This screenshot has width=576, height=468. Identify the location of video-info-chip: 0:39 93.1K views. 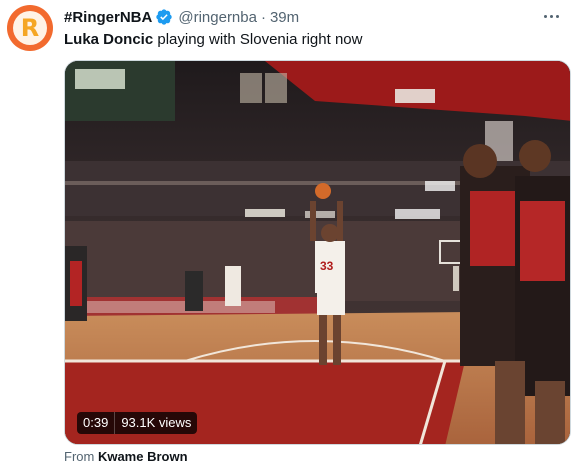
(137, 423).